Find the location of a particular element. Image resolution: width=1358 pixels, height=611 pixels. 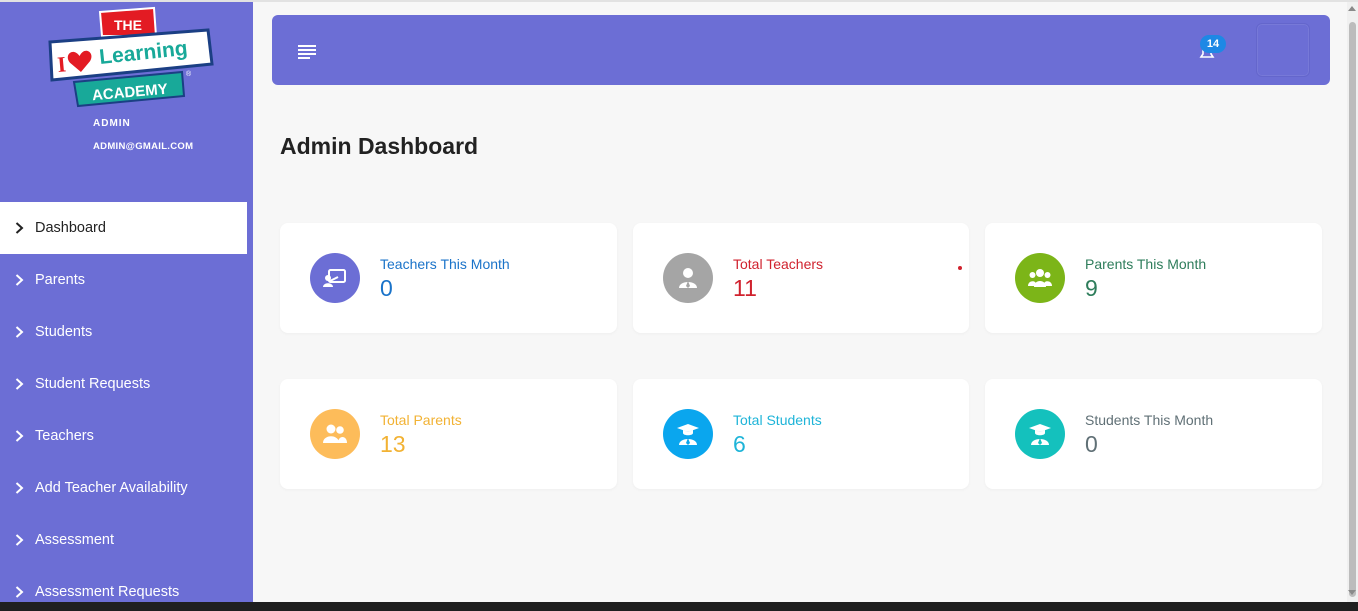

stat-card-total-parents: Total Parents 13 is located at coordinates (448, 434).